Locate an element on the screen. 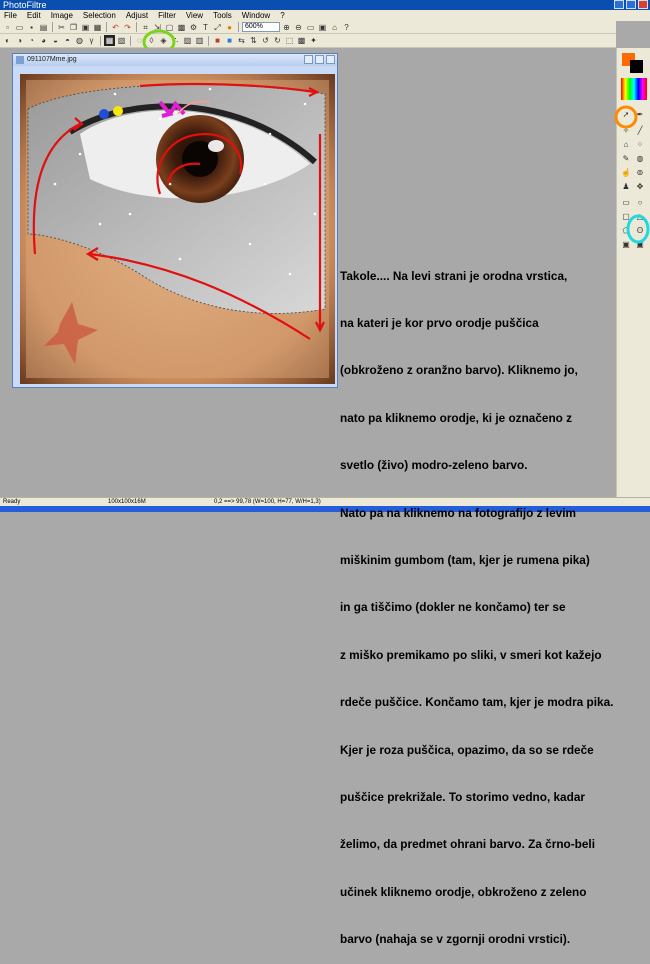  plugin-icon: ● is located at coordinates (229, 27).